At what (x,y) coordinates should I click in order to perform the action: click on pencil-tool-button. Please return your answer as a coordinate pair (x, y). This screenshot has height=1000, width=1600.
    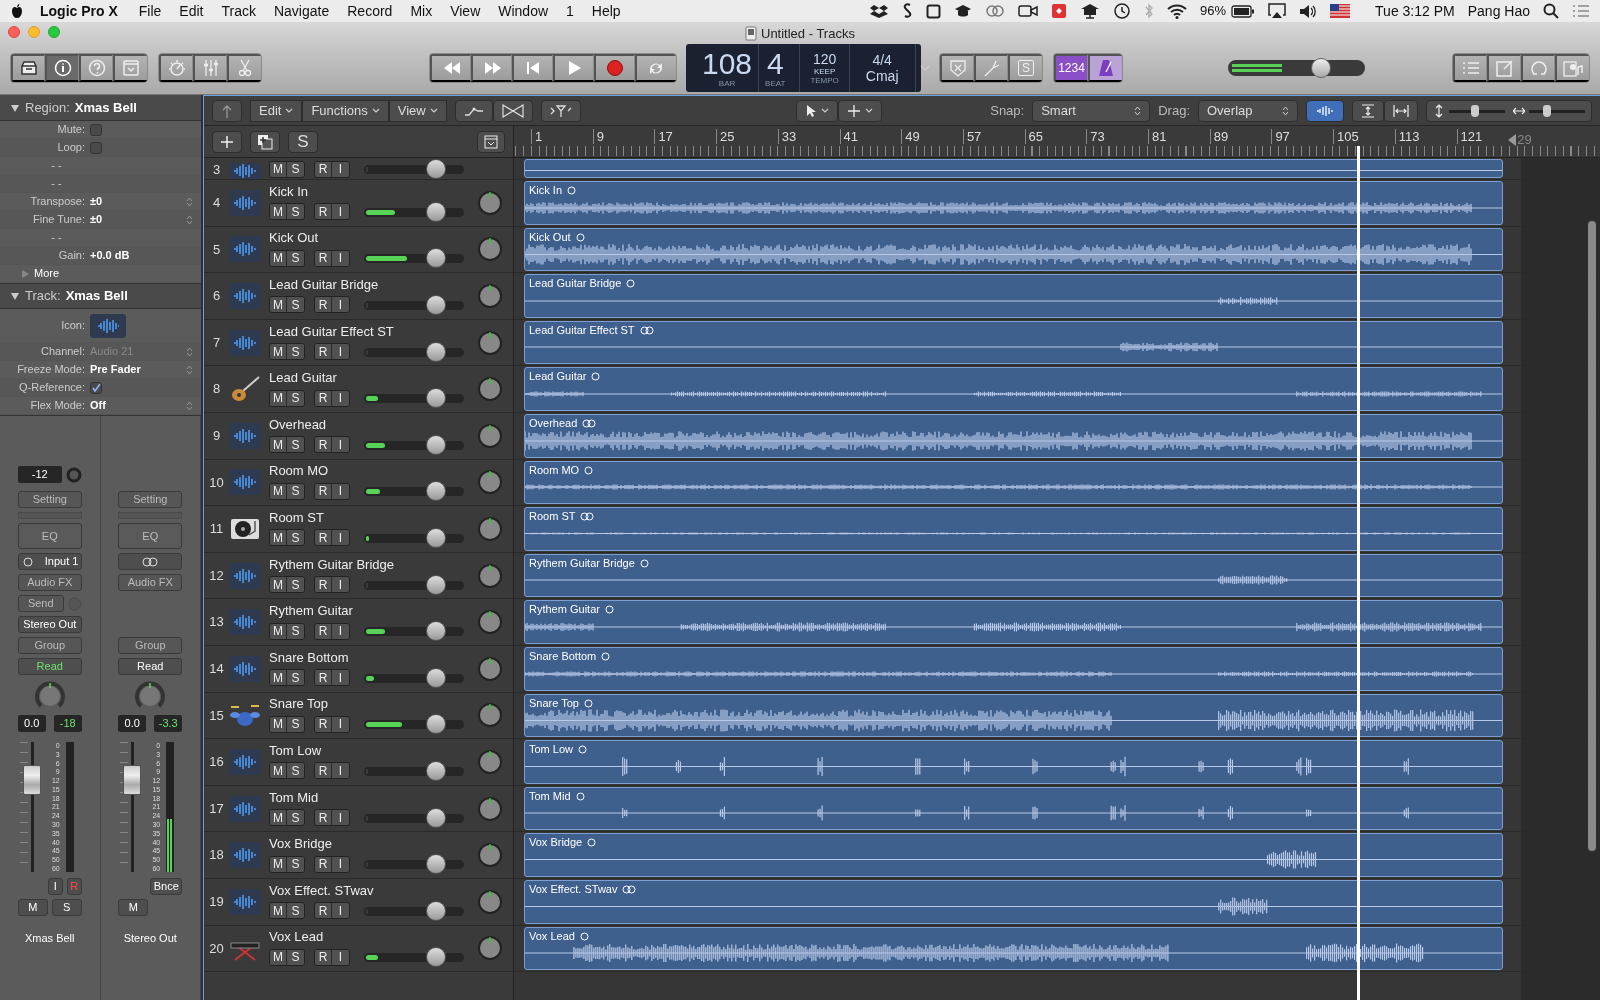
    Looking at the image, I should click on (860, 110).